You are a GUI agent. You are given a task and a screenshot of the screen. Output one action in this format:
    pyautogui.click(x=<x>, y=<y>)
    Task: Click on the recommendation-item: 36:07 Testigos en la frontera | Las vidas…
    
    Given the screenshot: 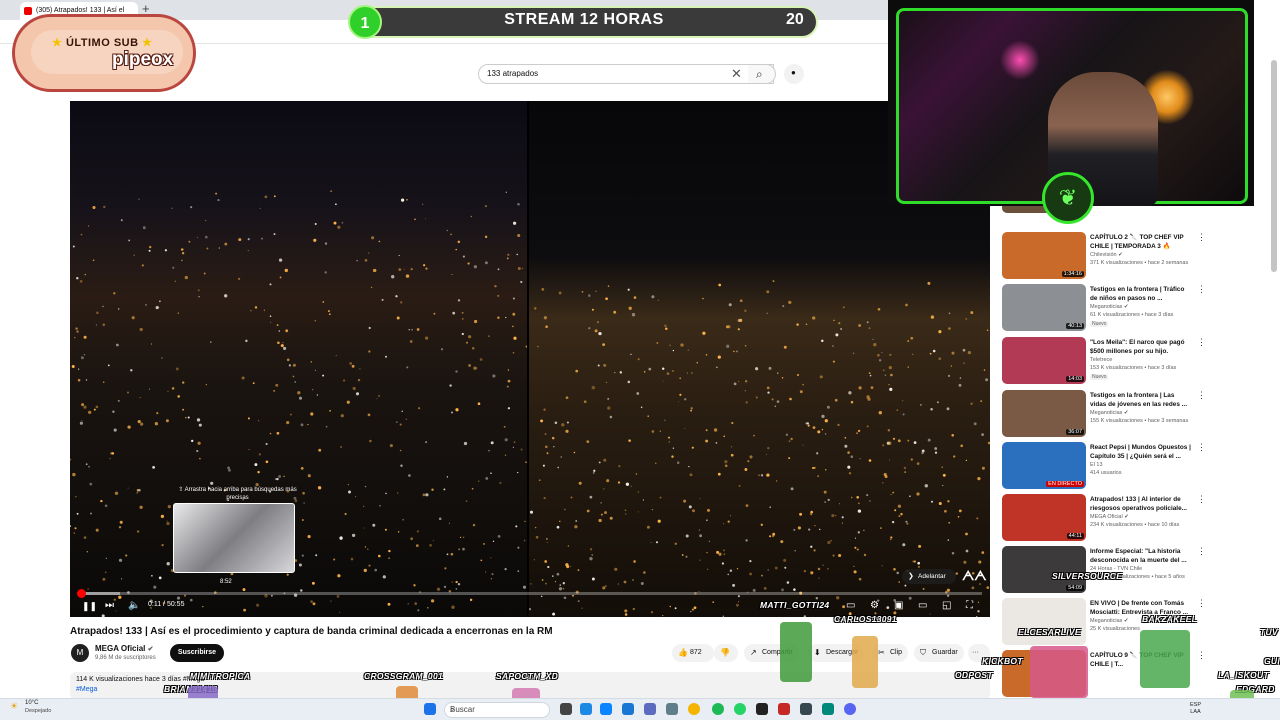 What is the action you would take?
    pyautogui.click(x=1135, y=415)
    